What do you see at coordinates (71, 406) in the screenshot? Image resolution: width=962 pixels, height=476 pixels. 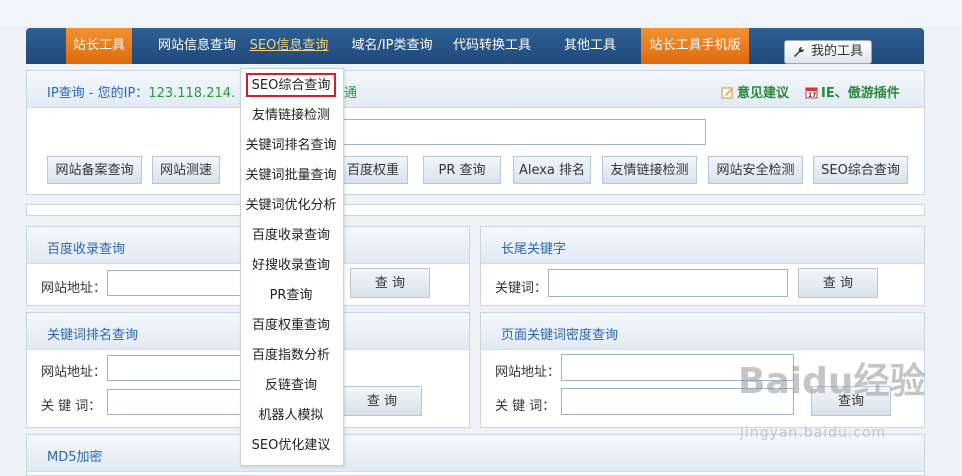 I see `keyword-rank-kw-label: 关 键 词：` at bounding box center [71, 406].